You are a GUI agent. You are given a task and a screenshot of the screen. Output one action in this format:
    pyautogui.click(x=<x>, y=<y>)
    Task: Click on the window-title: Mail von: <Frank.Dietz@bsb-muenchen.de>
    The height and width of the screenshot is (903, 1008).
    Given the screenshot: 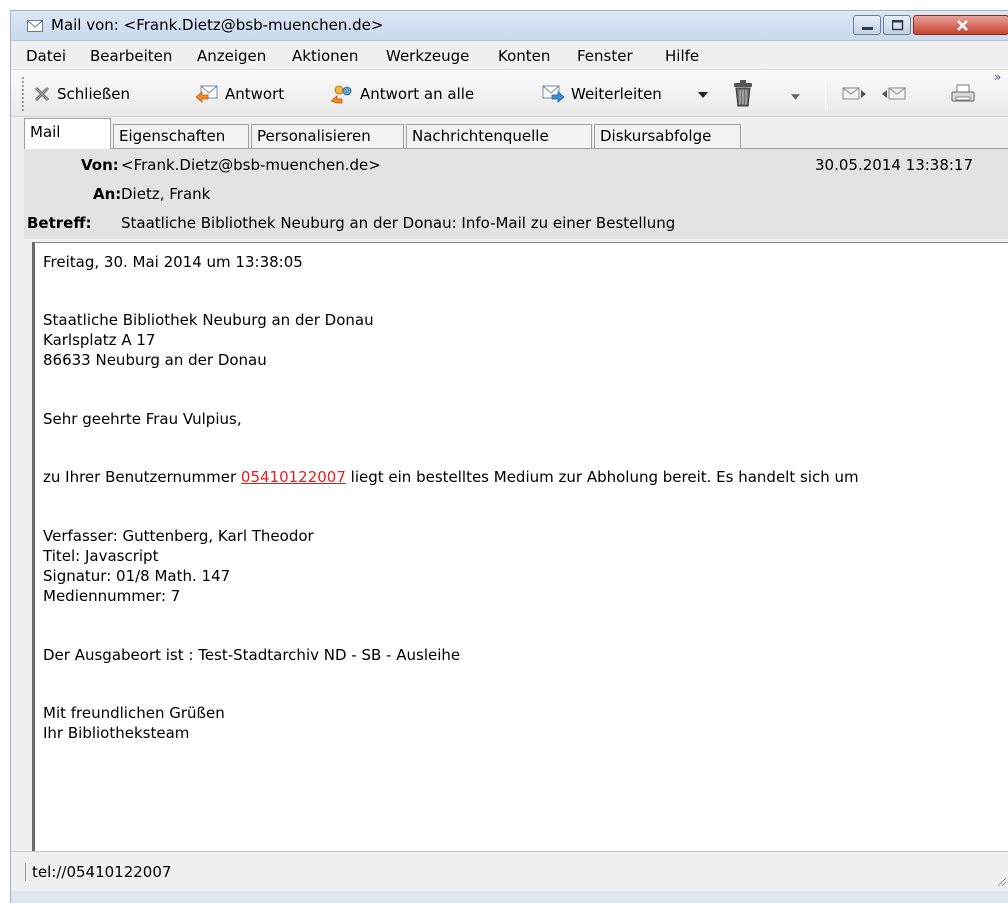 What is the action you would take?
    pyautogui.click(x=217, y=25)
    